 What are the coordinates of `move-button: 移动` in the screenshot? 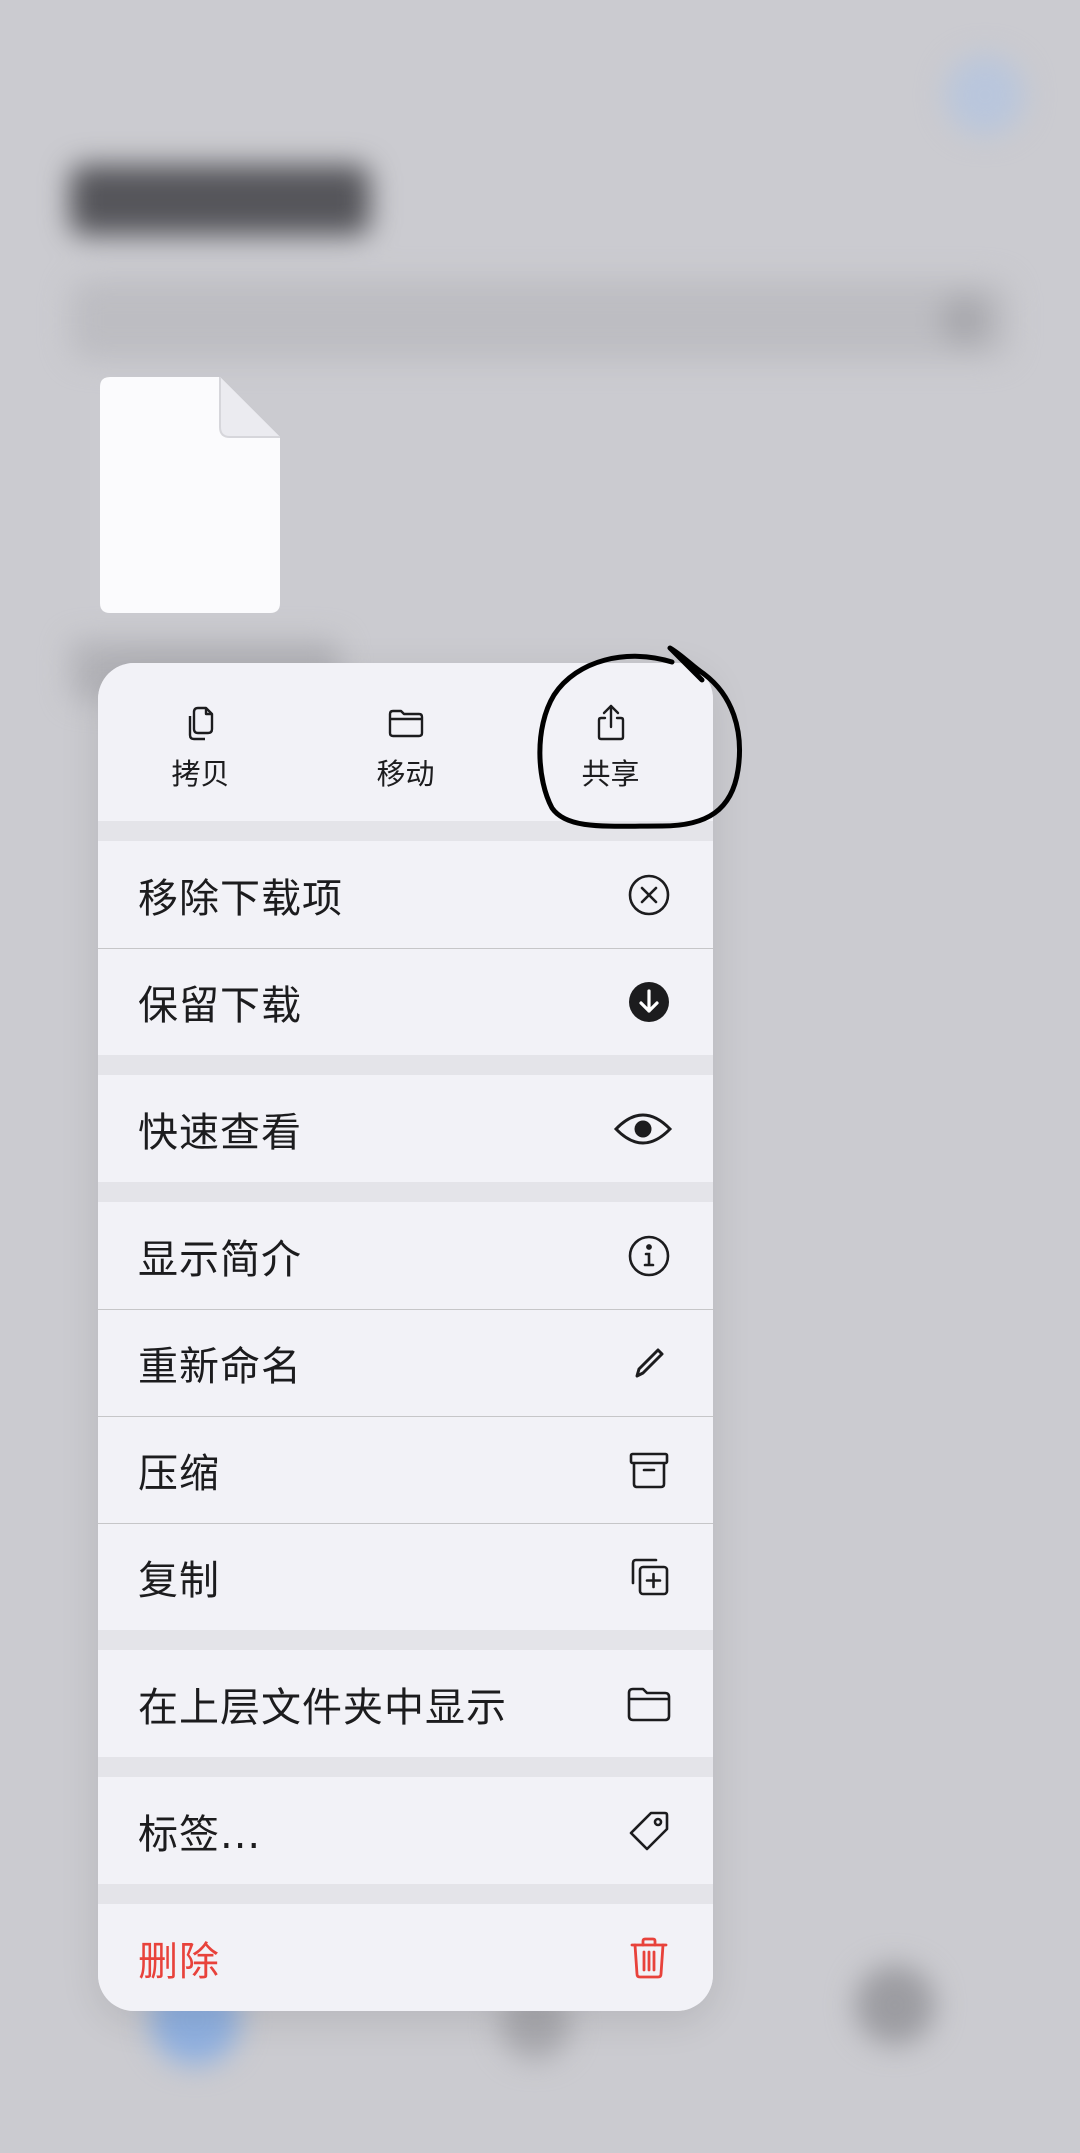 It's located at (405, 742).